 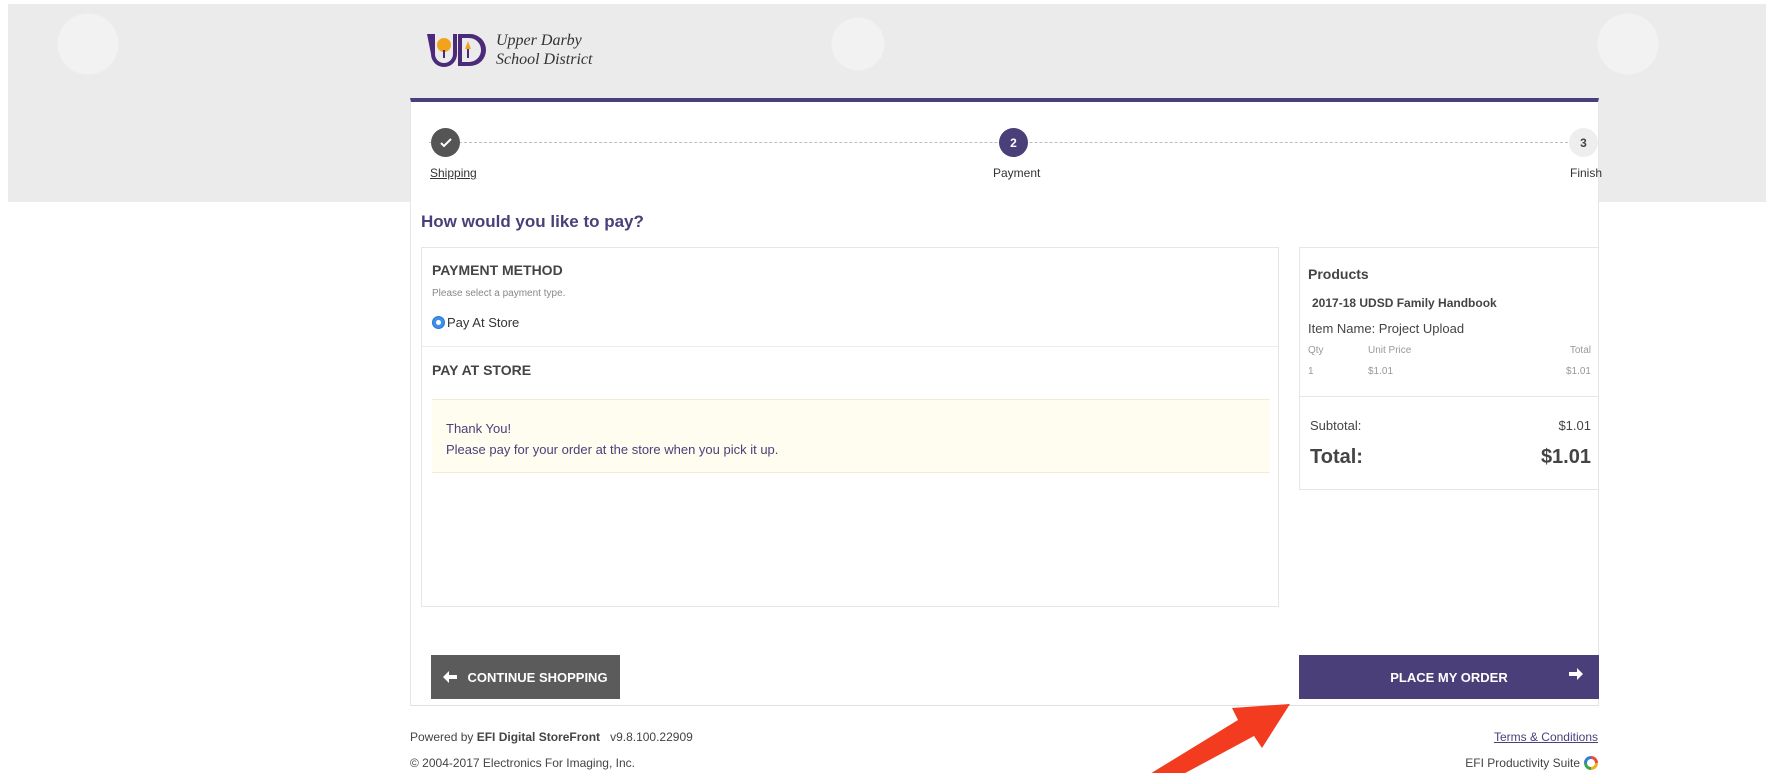 I want to click on district-name: Upper Darby School District, so click(x=544, y=50).